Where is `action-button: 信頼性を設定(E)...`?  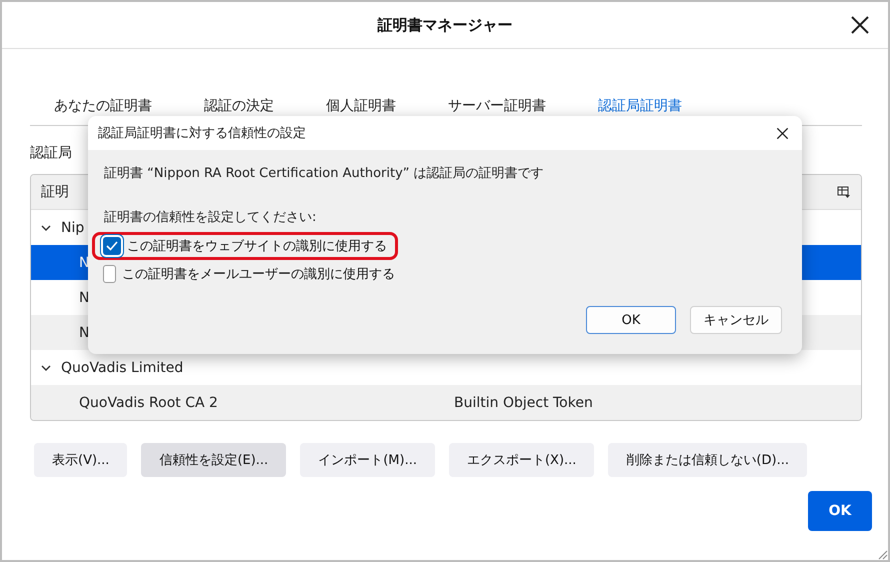
action-button: 信頼性を設定(E)... is located at coordinates (213, 460).